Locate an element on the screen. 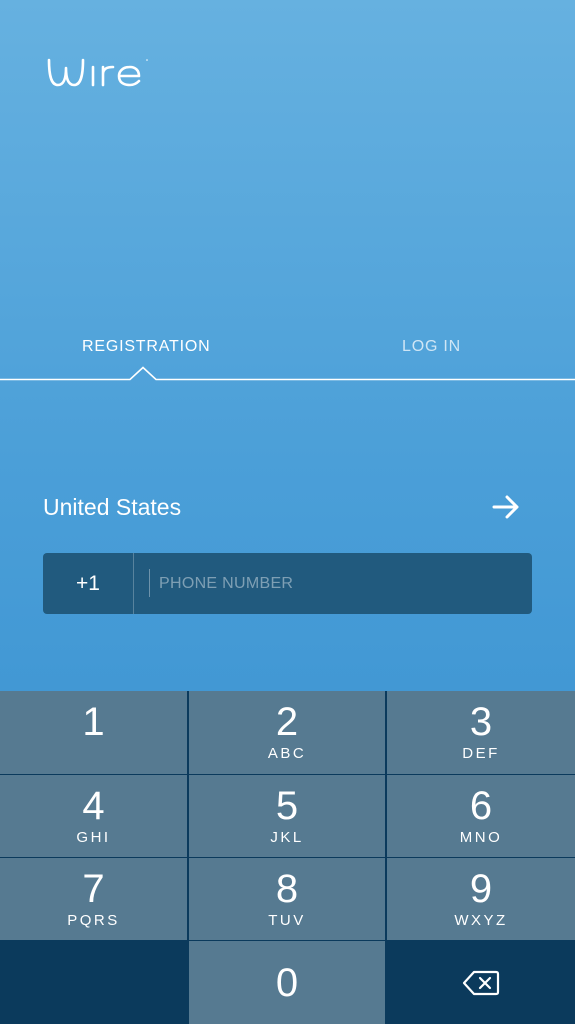 The image size is (575, 1024). tab-log-in: LOG IN is located at coordinates (431, 347).